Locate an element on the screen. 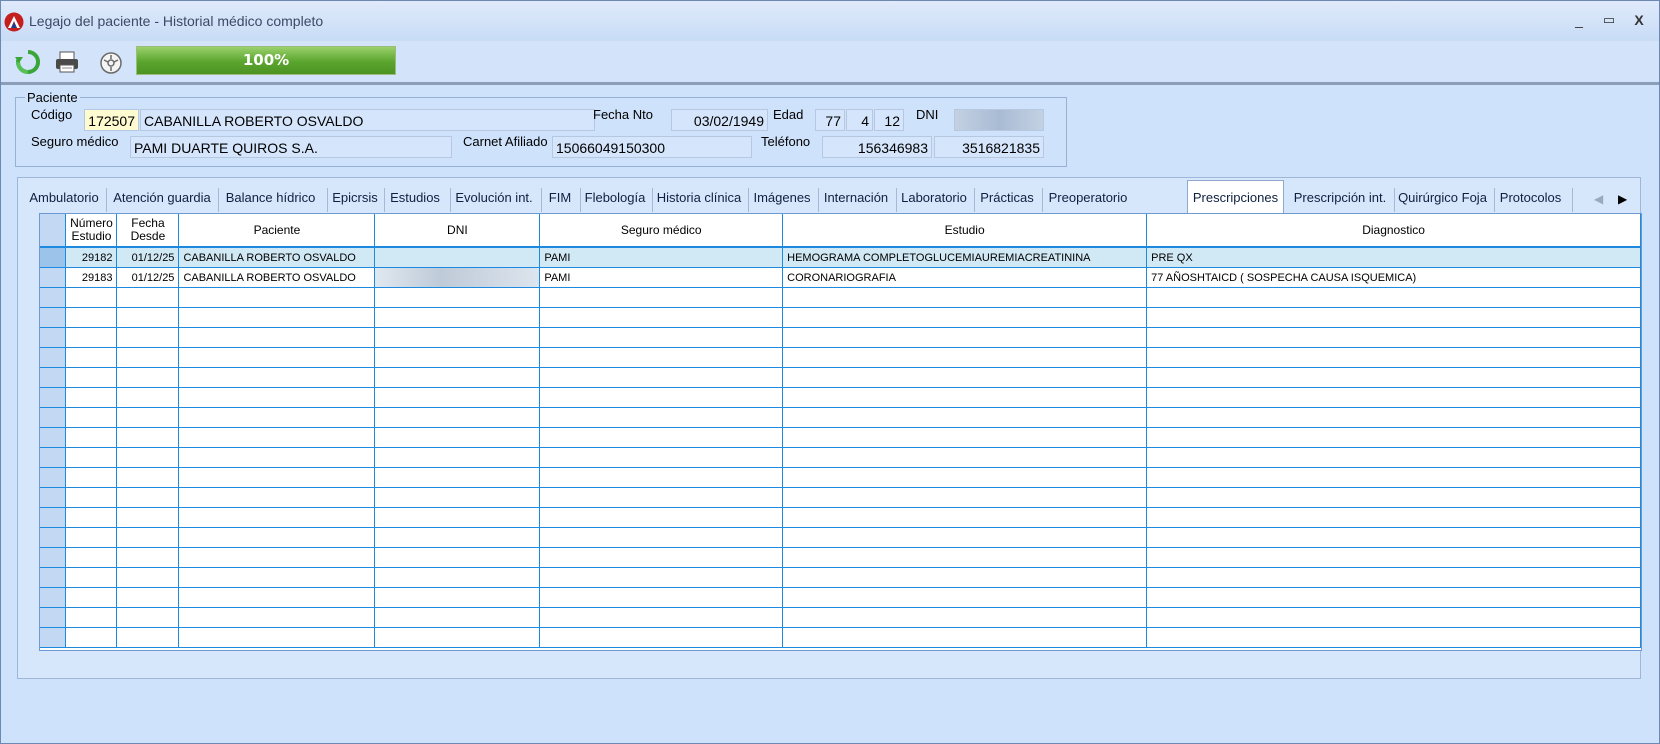 This screenshot has width=1660, height=744. tab-imagenes: Imágenes is located at coordinates (782, 199).